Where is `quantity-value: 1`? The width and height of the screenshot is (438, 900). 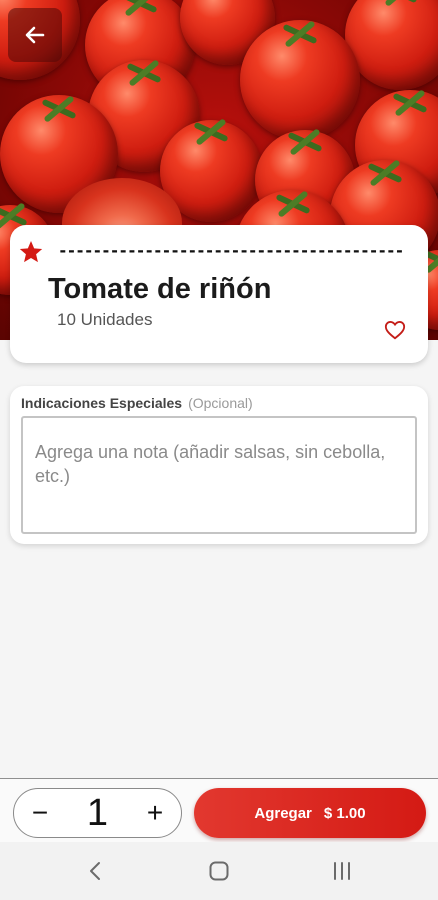
quantity-value: 1 is located at coordinates (97, 813).